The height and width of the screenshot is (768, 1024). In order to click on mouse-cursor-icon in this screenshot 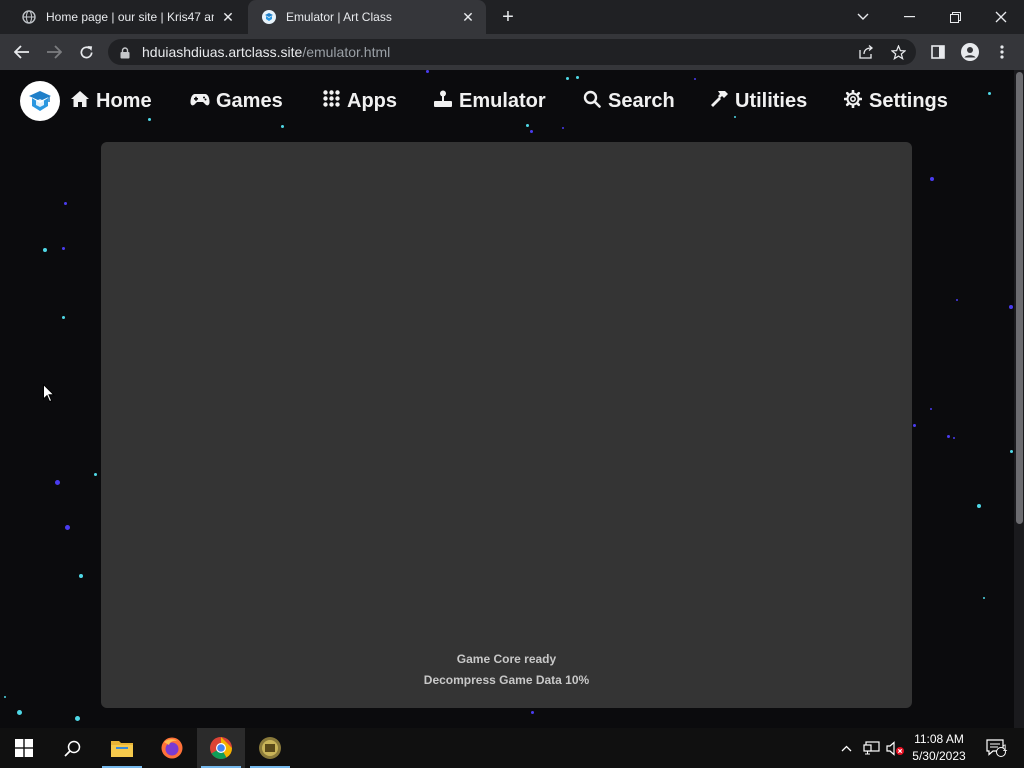, I will do `click(49, 395)`.